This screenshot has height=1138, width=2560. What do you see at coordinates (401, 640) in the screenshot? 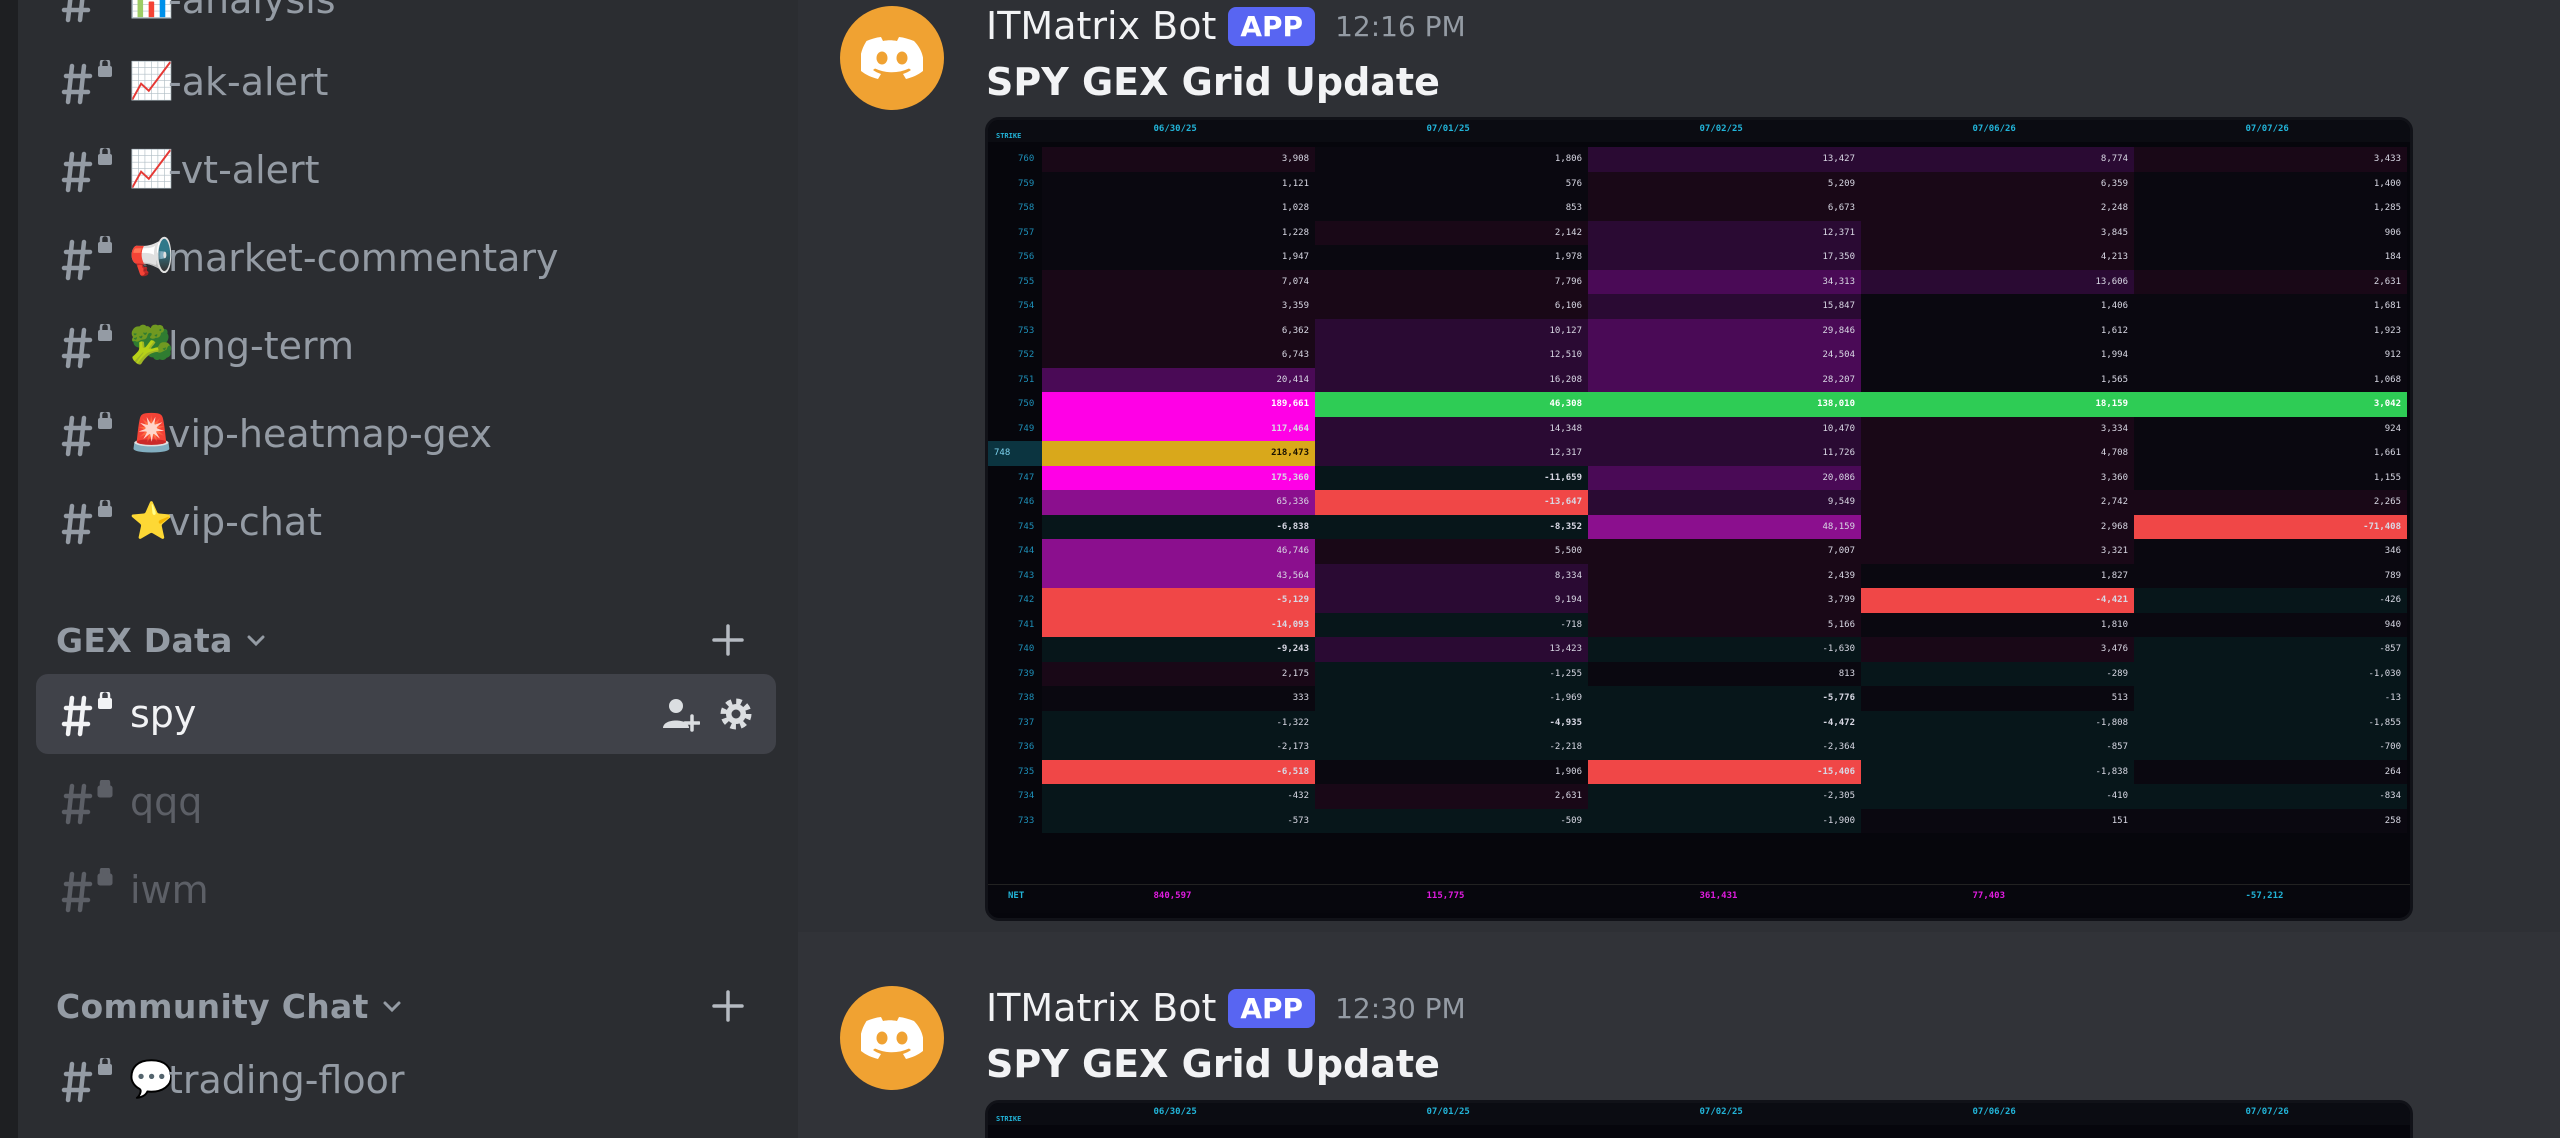
I see `category-gex-data: GEX Data` at bounding box center [401, 640].